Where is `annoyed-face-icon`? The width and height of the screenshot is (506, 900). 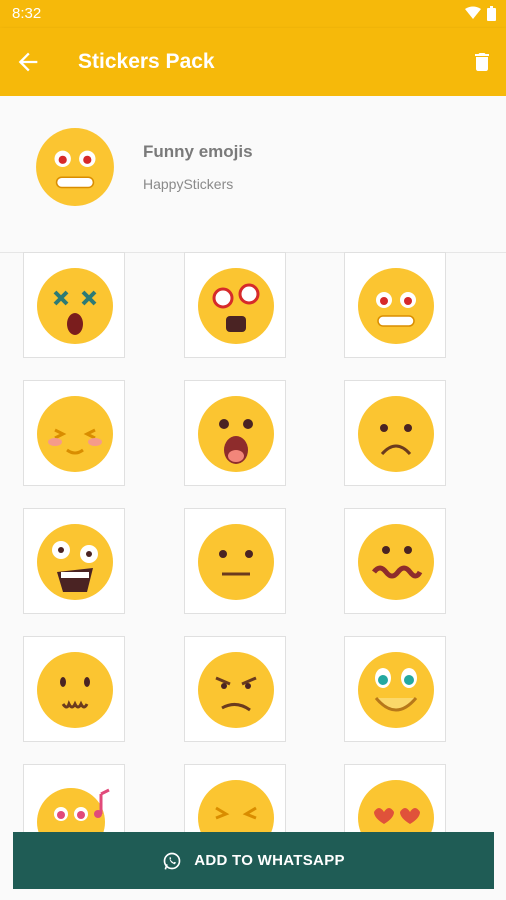
annoyed-face-icon is located at coordinates (236, 690).